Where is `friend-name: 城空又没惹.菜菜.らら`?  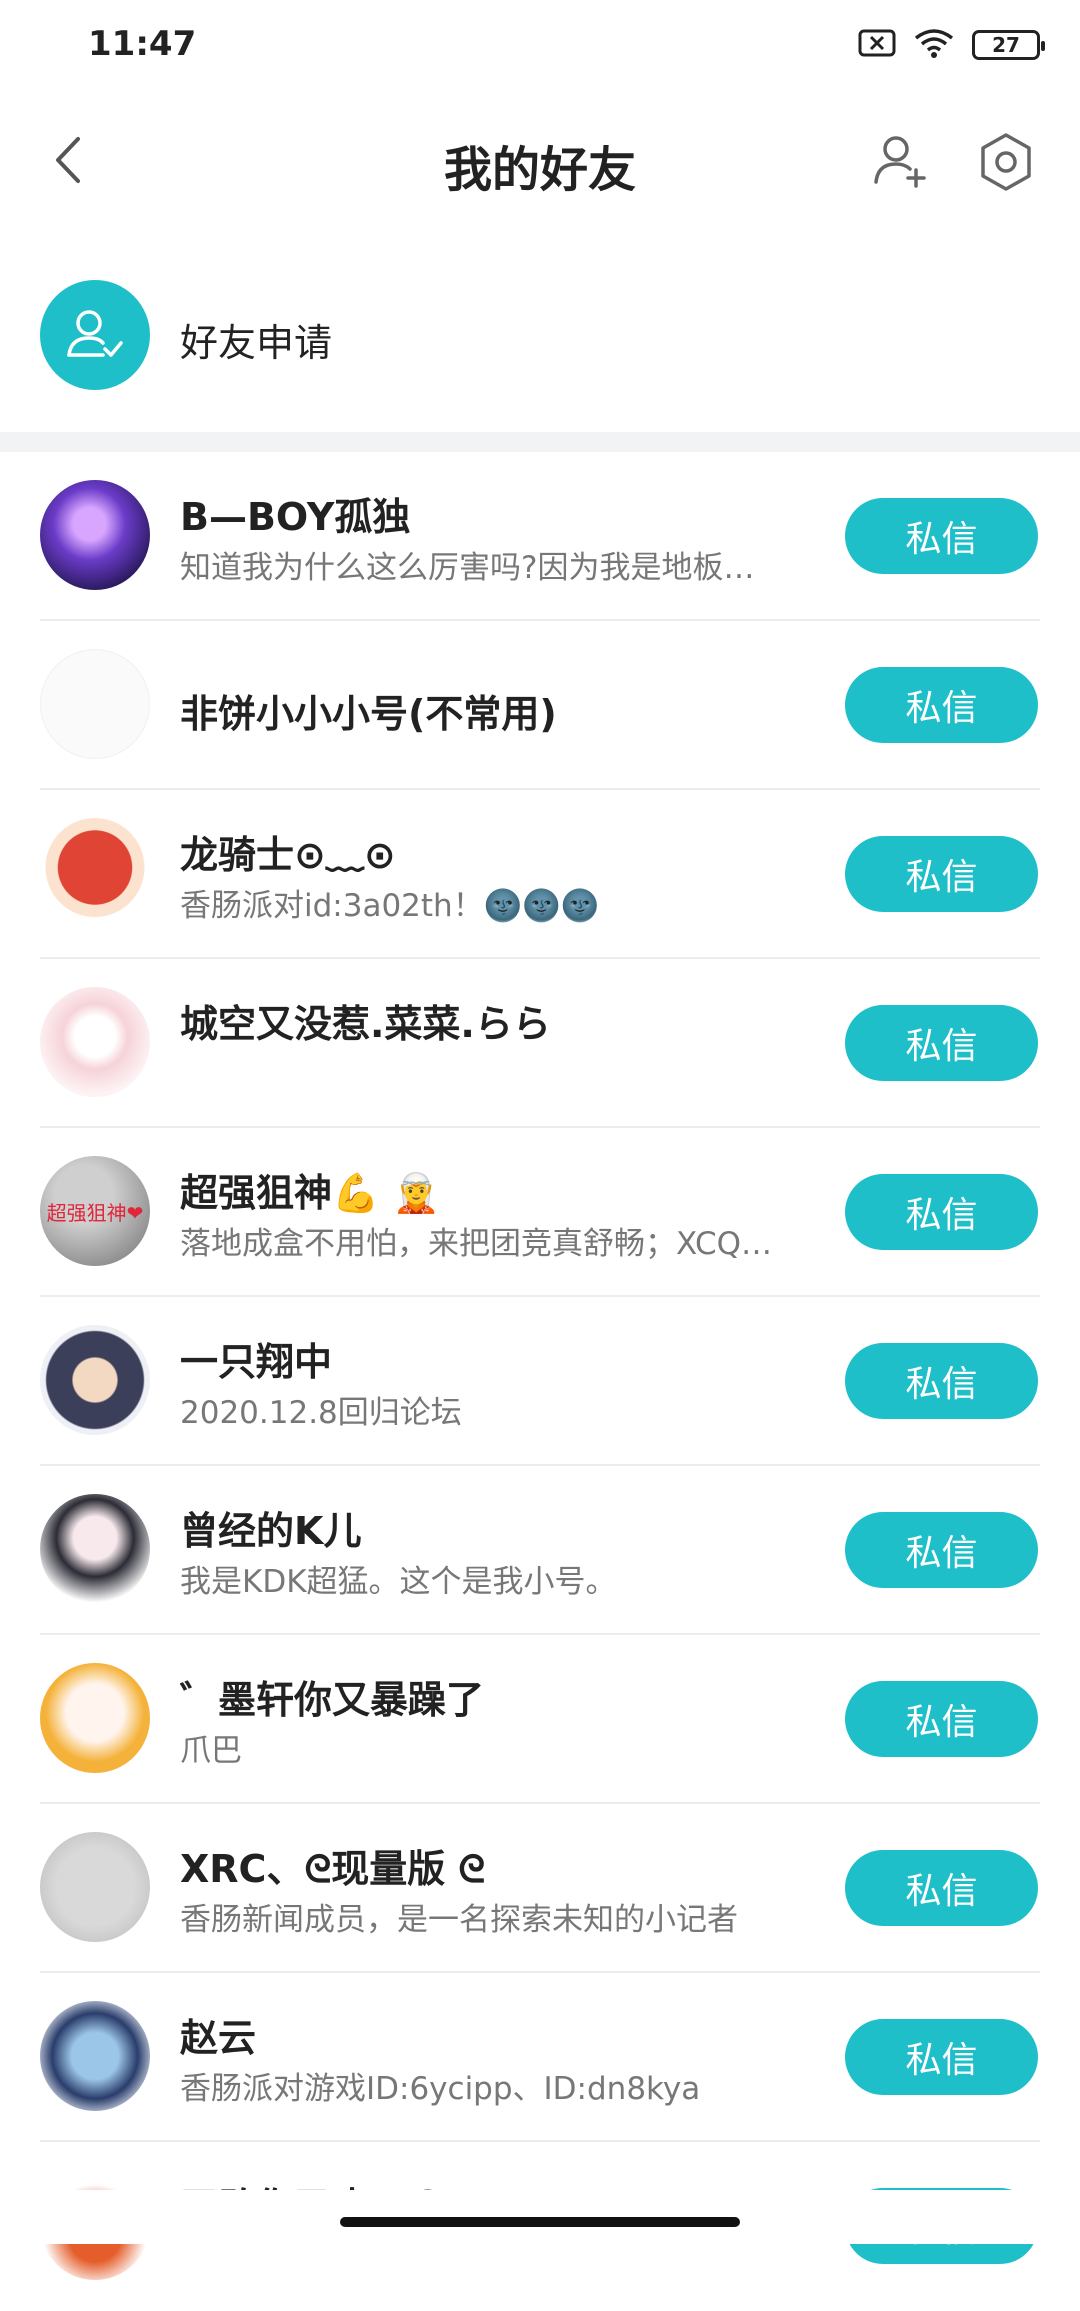
friend-name: 城空又没惹.菜菜.らら is located at coordinates (365, 1024).